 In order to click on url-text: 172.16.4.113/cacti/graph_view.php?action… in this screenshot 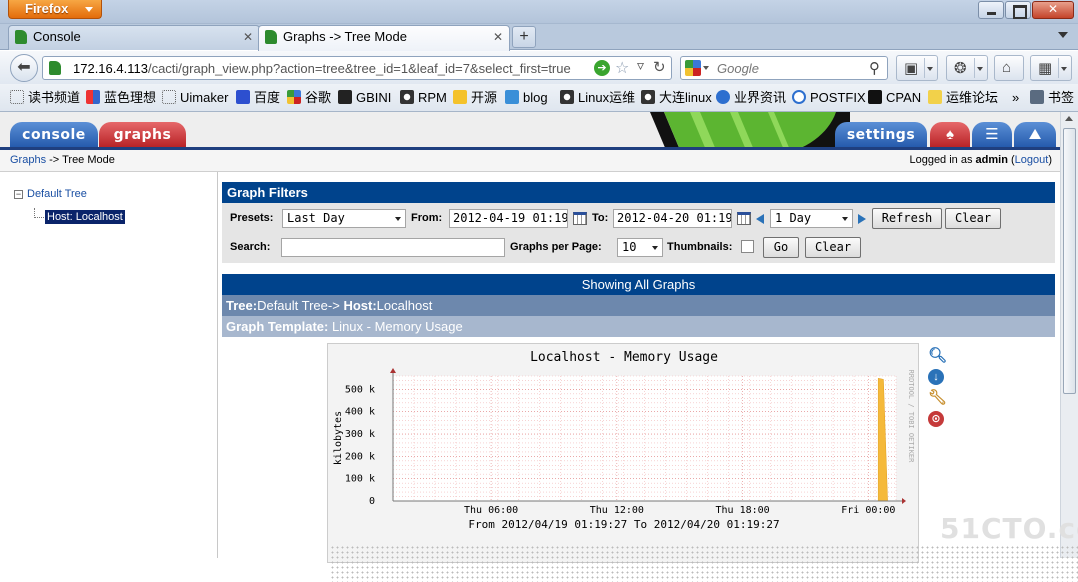, I will do `click(322, 68)`.